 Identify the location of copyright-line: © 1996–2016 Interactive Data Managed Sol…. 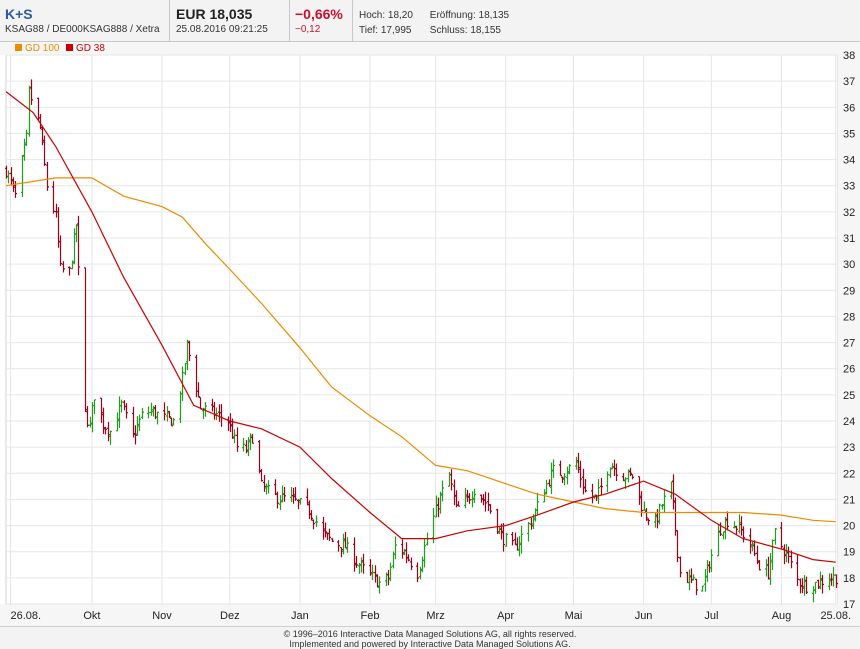
(430, 634).